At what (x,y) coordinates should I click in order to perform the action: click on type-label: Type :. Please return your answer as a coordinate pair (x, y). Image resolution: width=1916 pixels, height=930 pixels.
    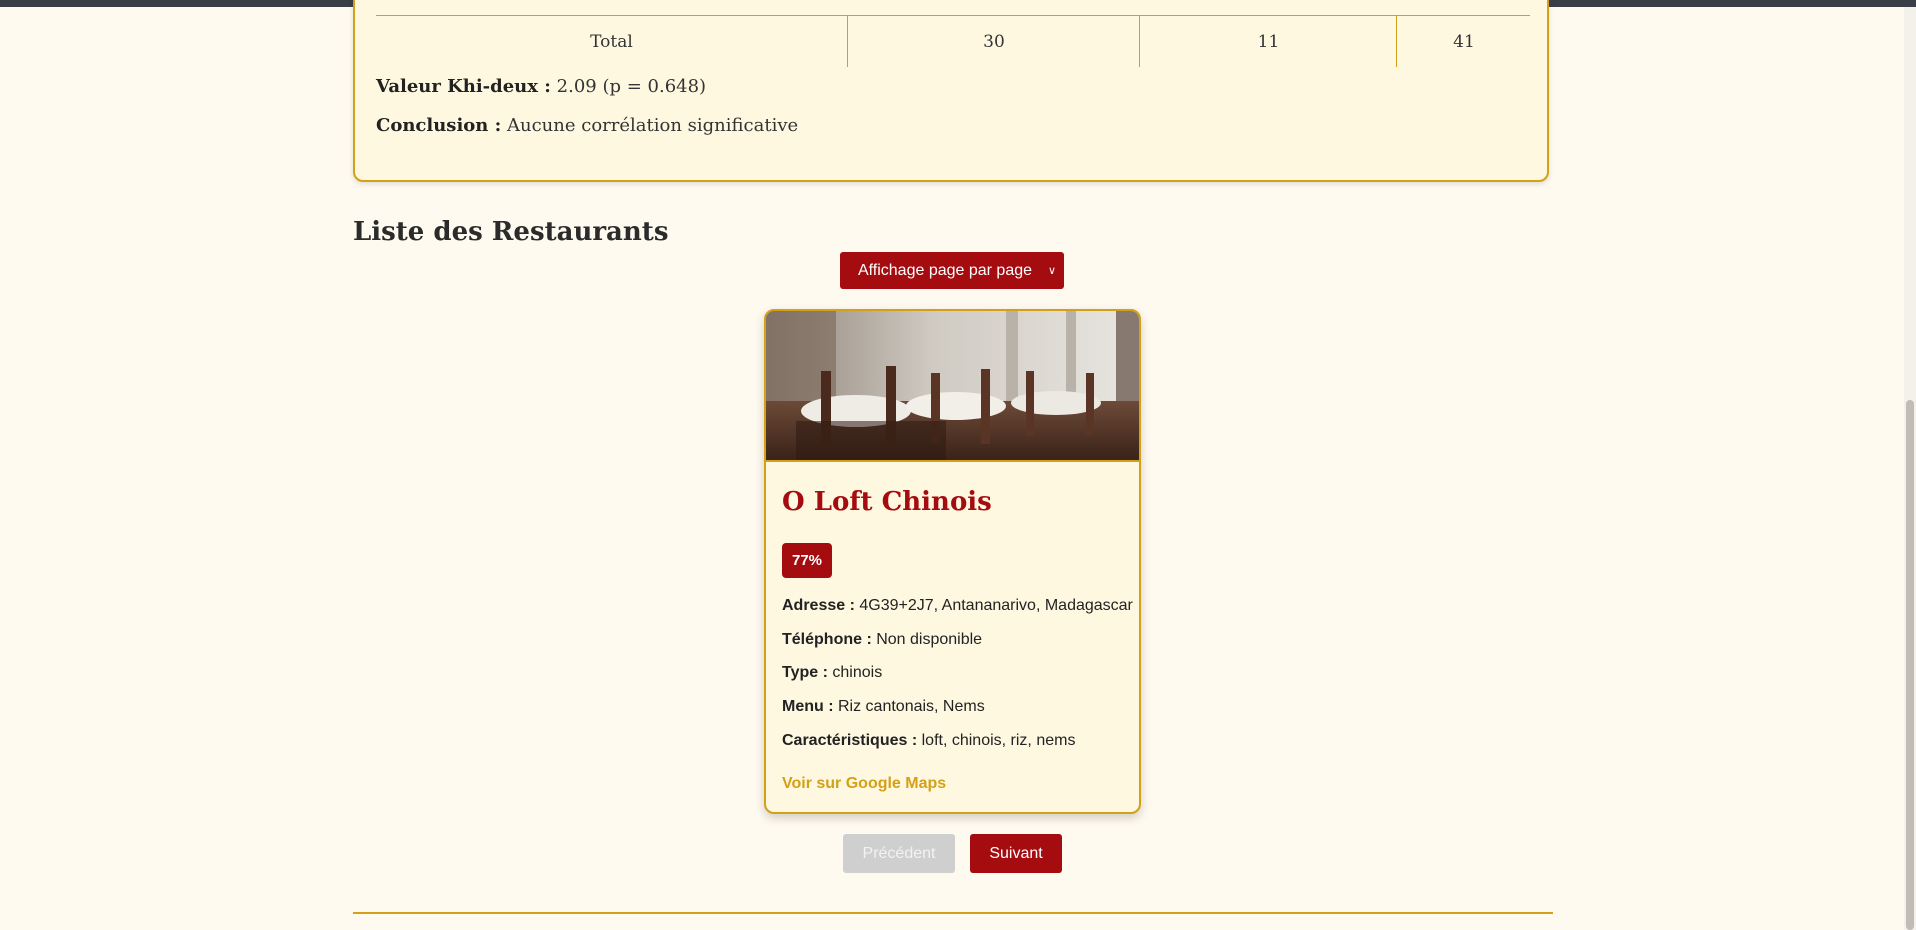
    Looking at the image, I should click on (805, 672).